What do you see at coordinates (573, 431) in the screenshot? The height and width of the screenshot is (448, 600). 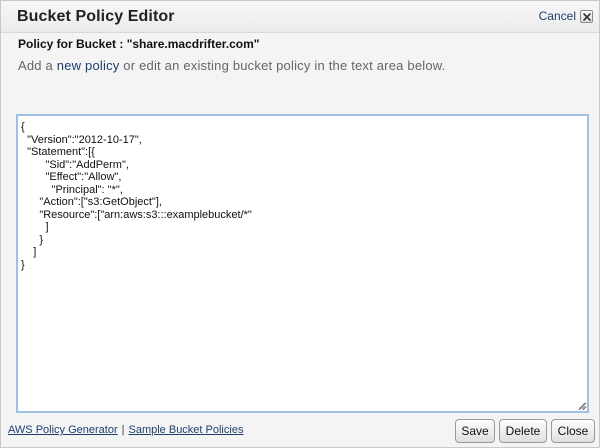 I see `close-button: Close` at bounding box center [573, 431].